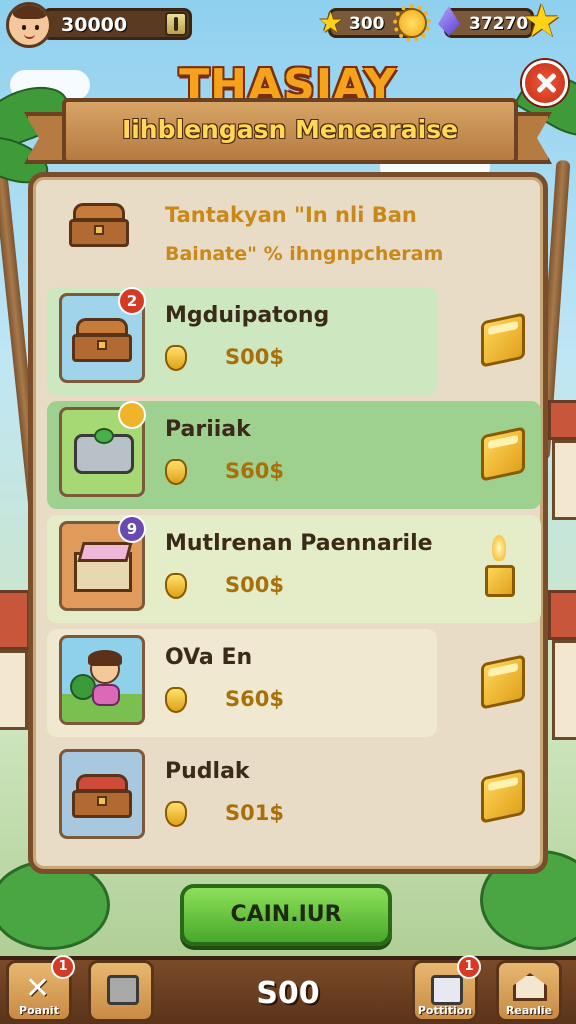 The image size is (576, 1024). I want to click on item-name: Pariiak, so click(208, 429).